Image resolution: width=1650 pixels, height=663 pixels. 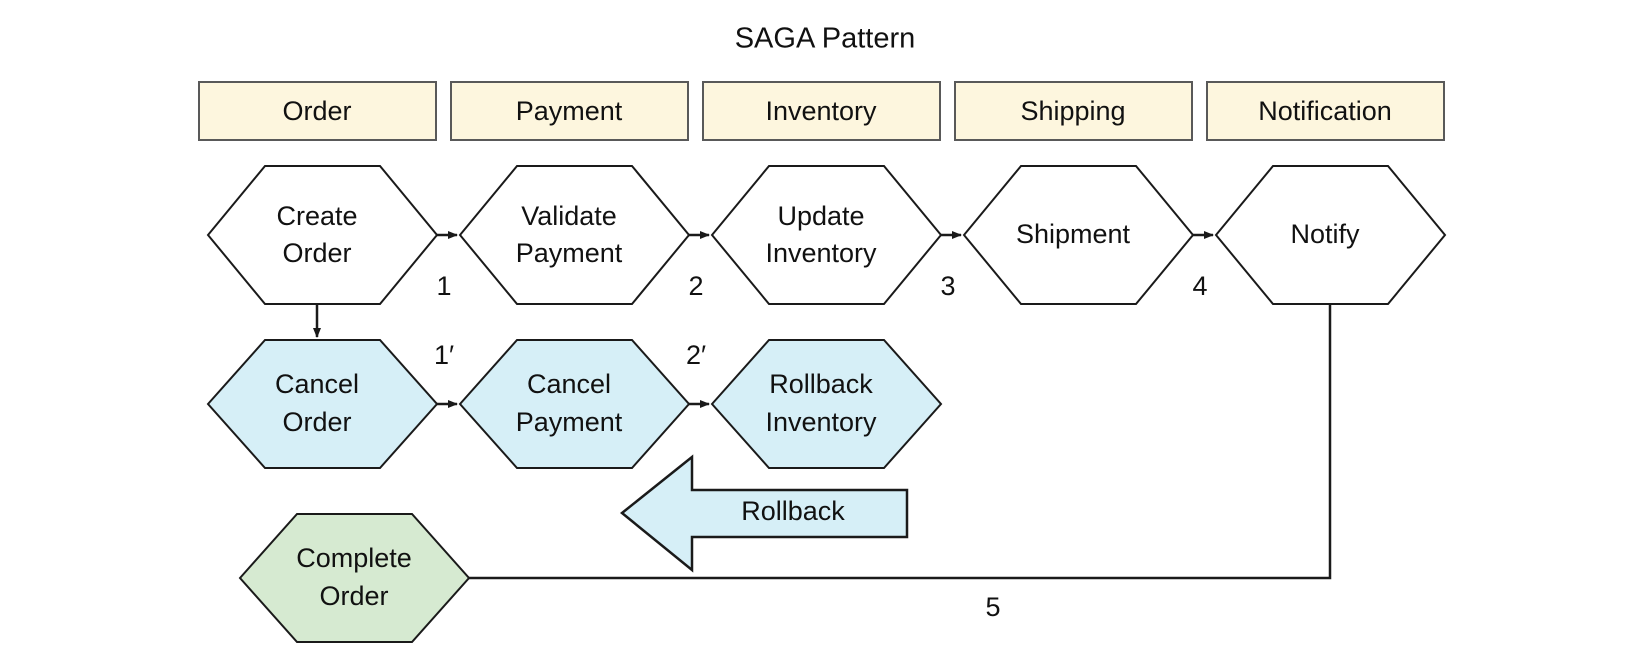 I want to click on node-complete-order: Complete Order, so click(x=354, y=578).